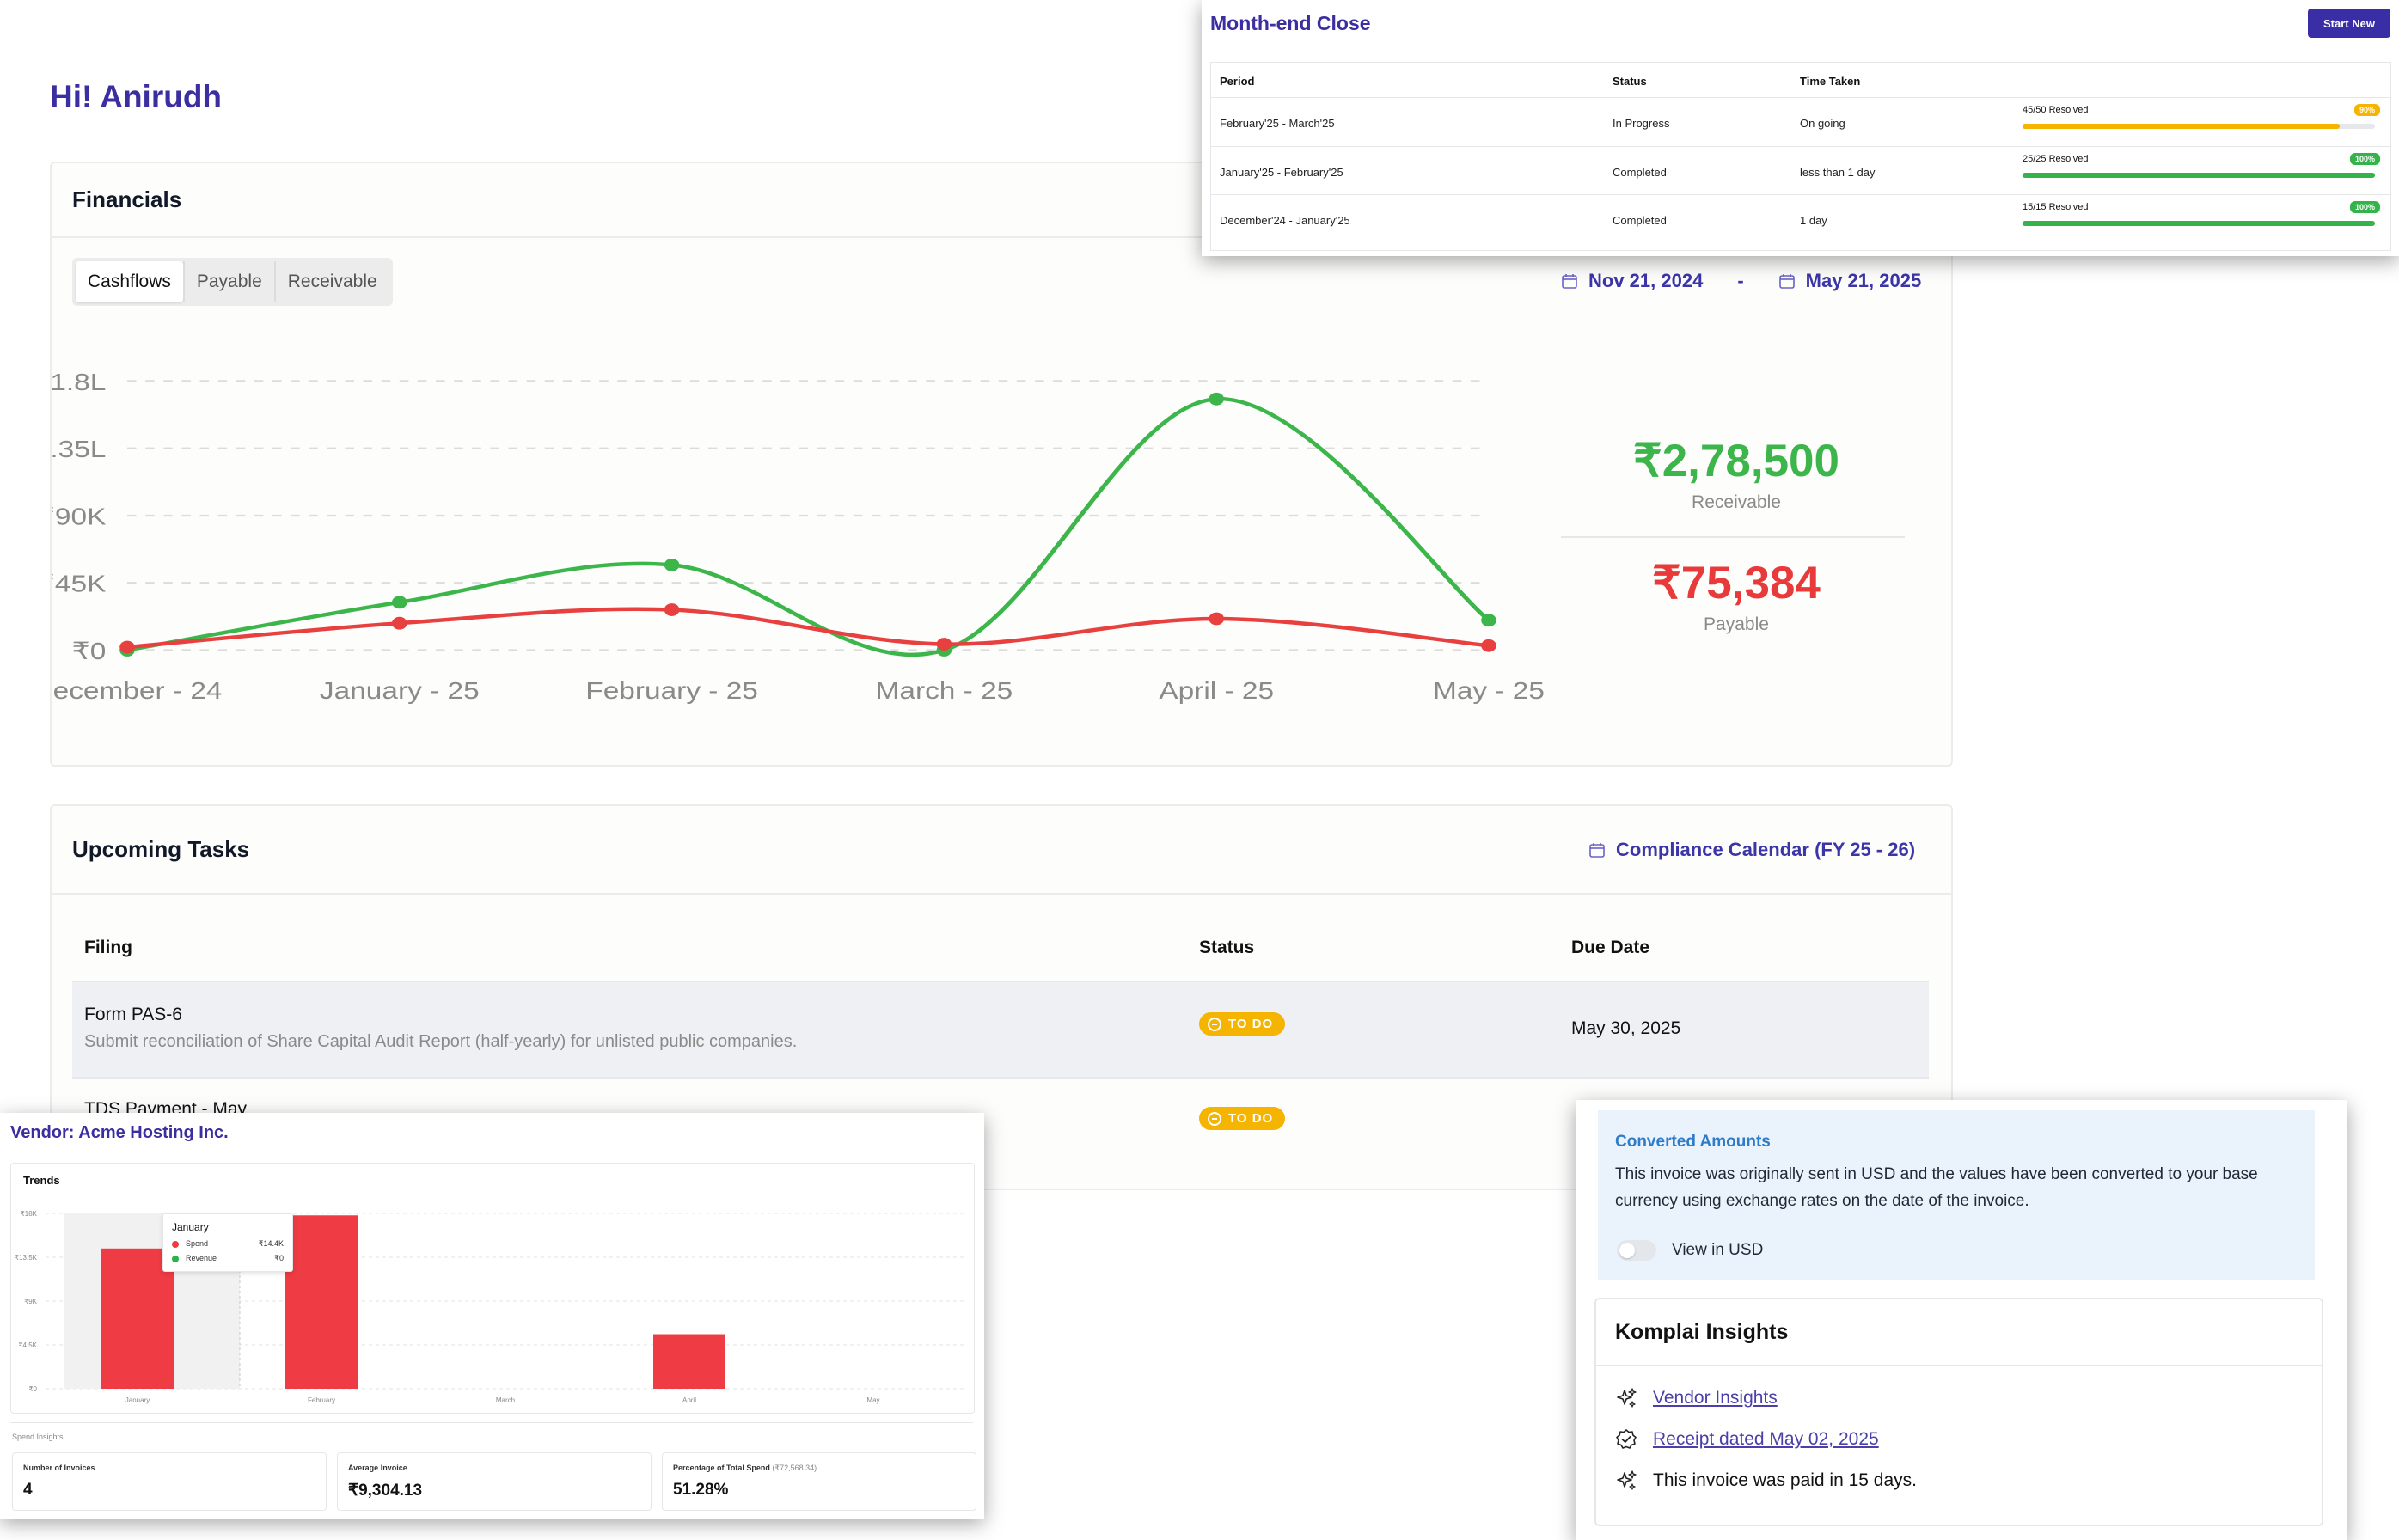 Image resolution: width=2399 pixels, height=1540 pixels. Describe the element at coordinates (491, 1422) in the screenshot. I see `divider` at that location.